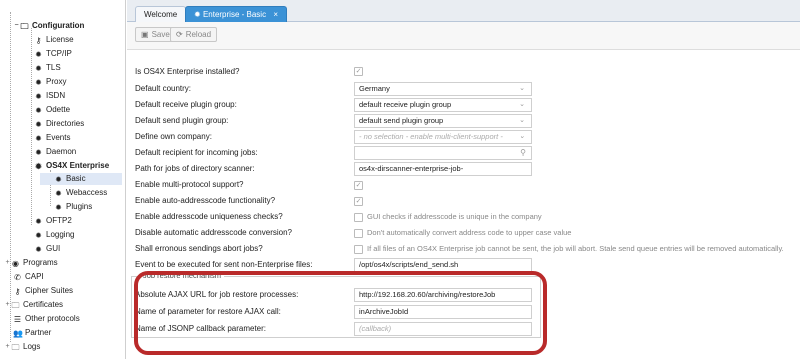 The image size is (800, 359). I want to click on tab-welcome: Welcome, so click(161, 14).